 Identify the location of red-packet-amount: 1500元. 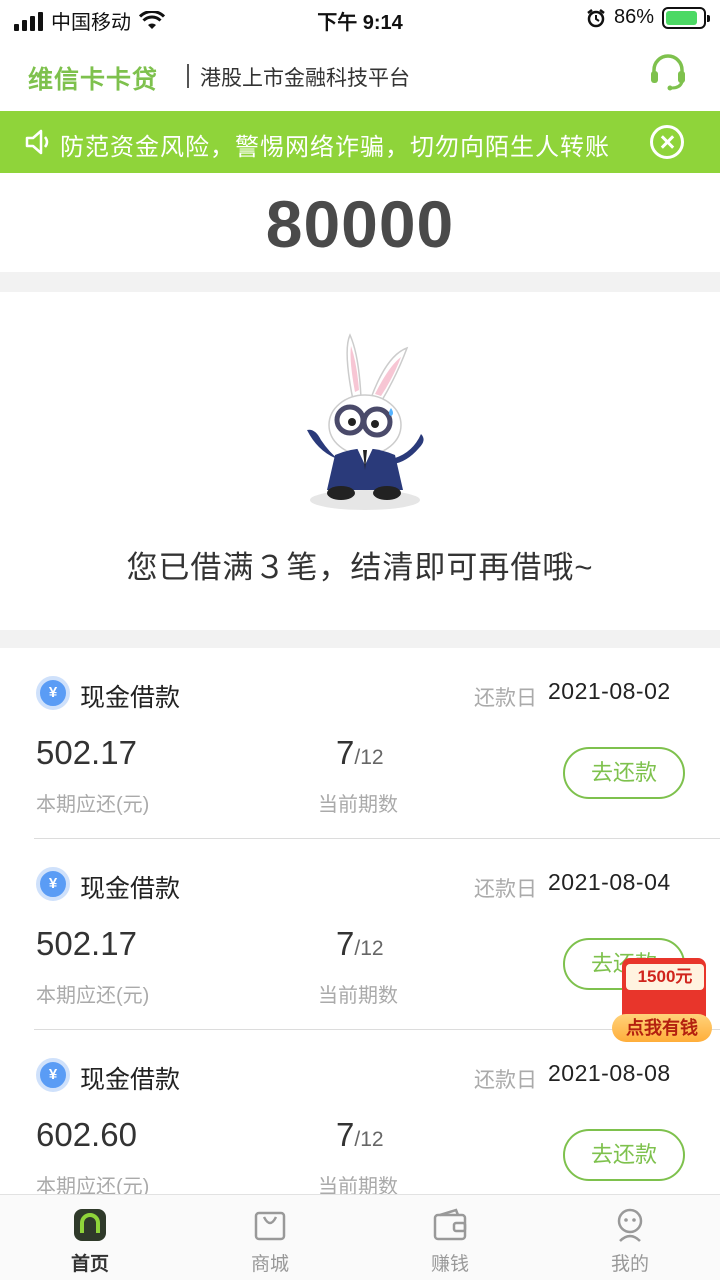
(665, 977).